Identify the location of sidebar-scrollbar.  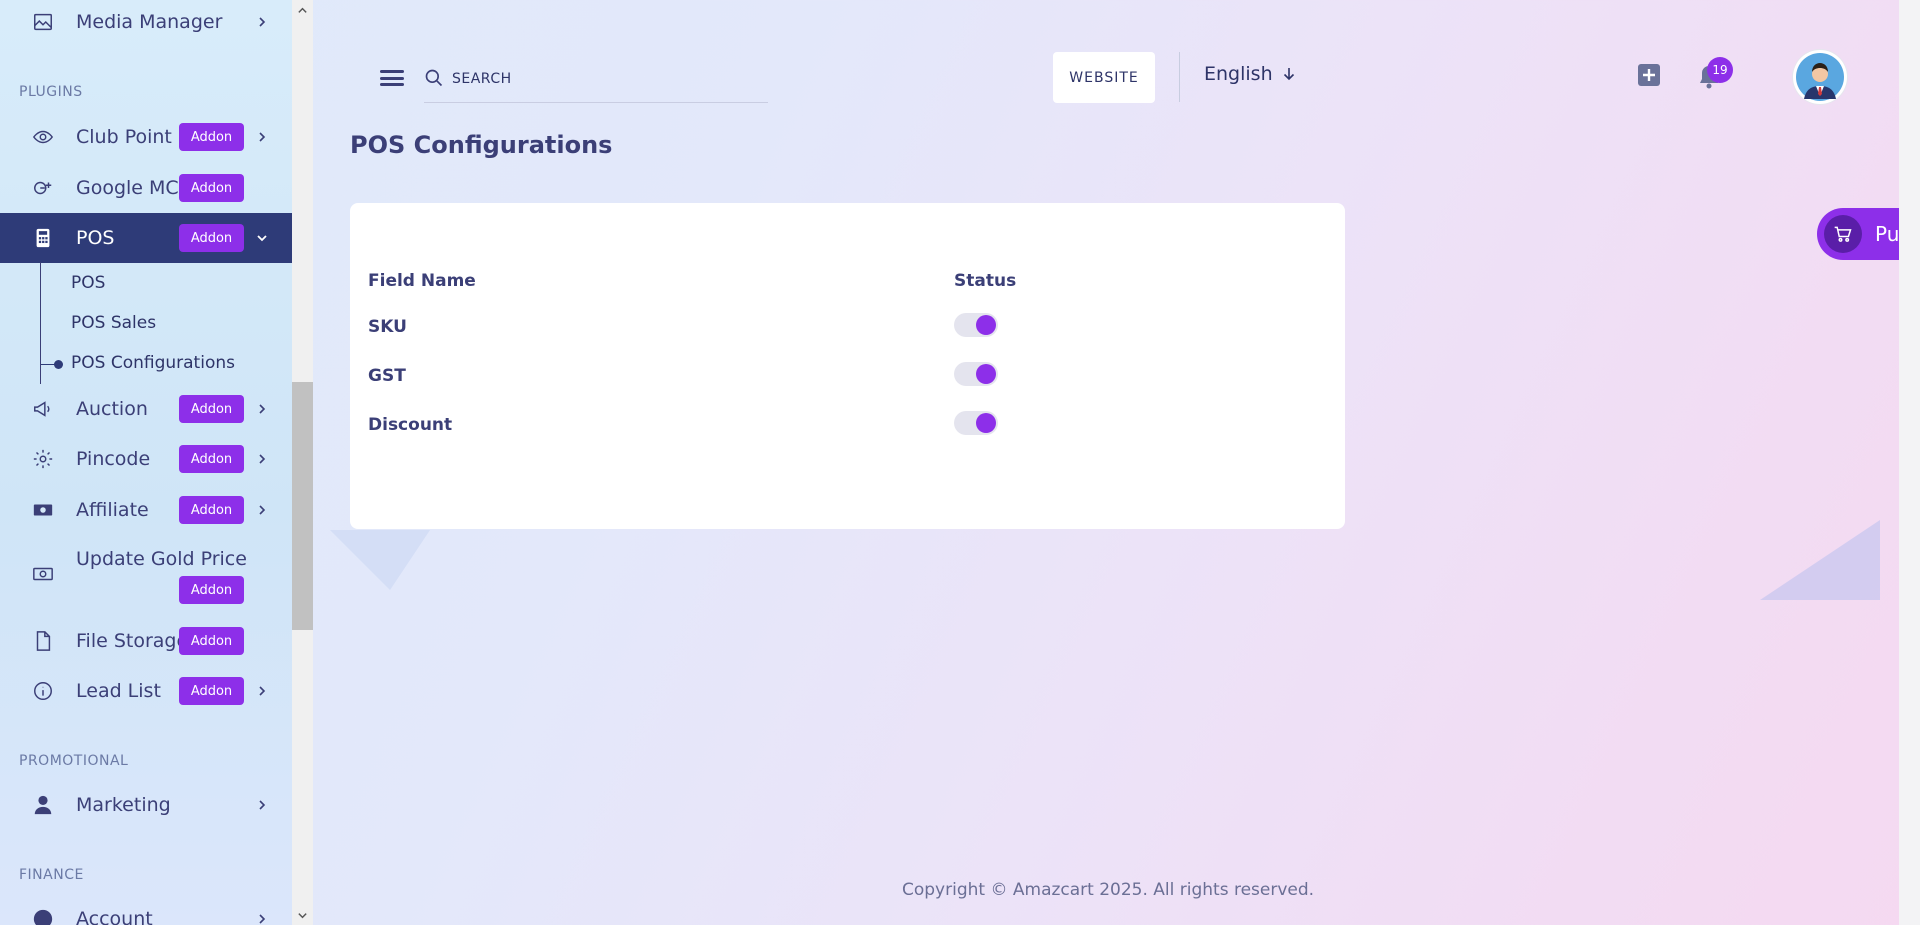
(302, 462).